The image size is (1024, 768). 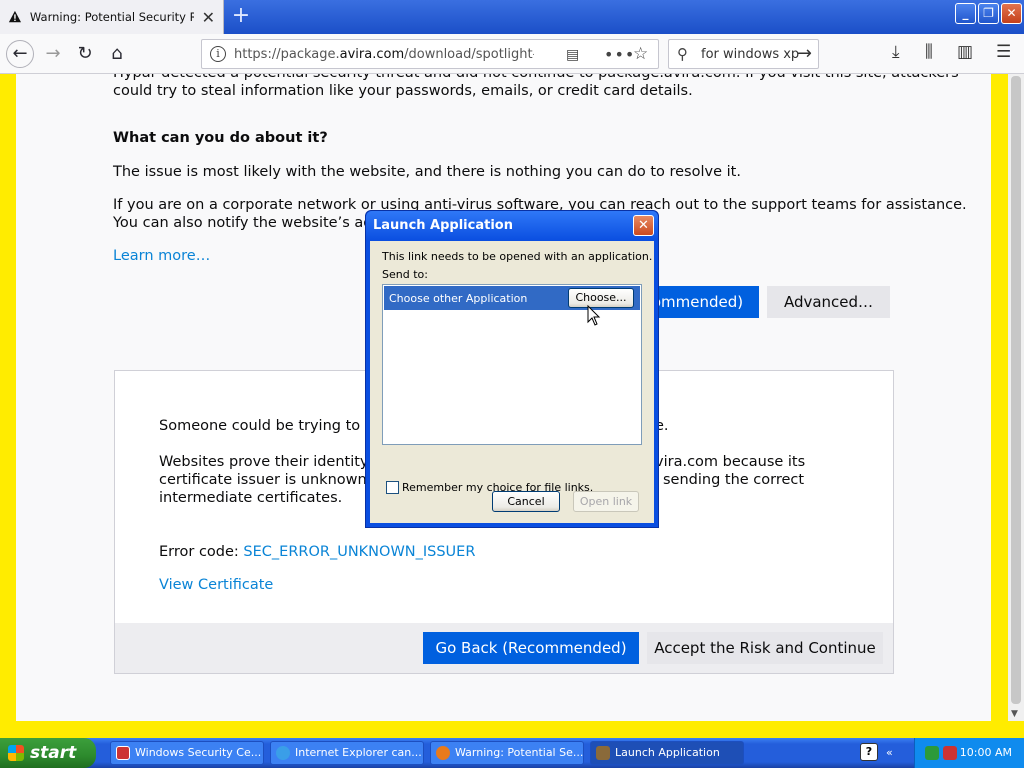 What do you see at coordinates (950, 753) in the screenshot?
I see `security-alert-icon` at bounding box center [950, 753].